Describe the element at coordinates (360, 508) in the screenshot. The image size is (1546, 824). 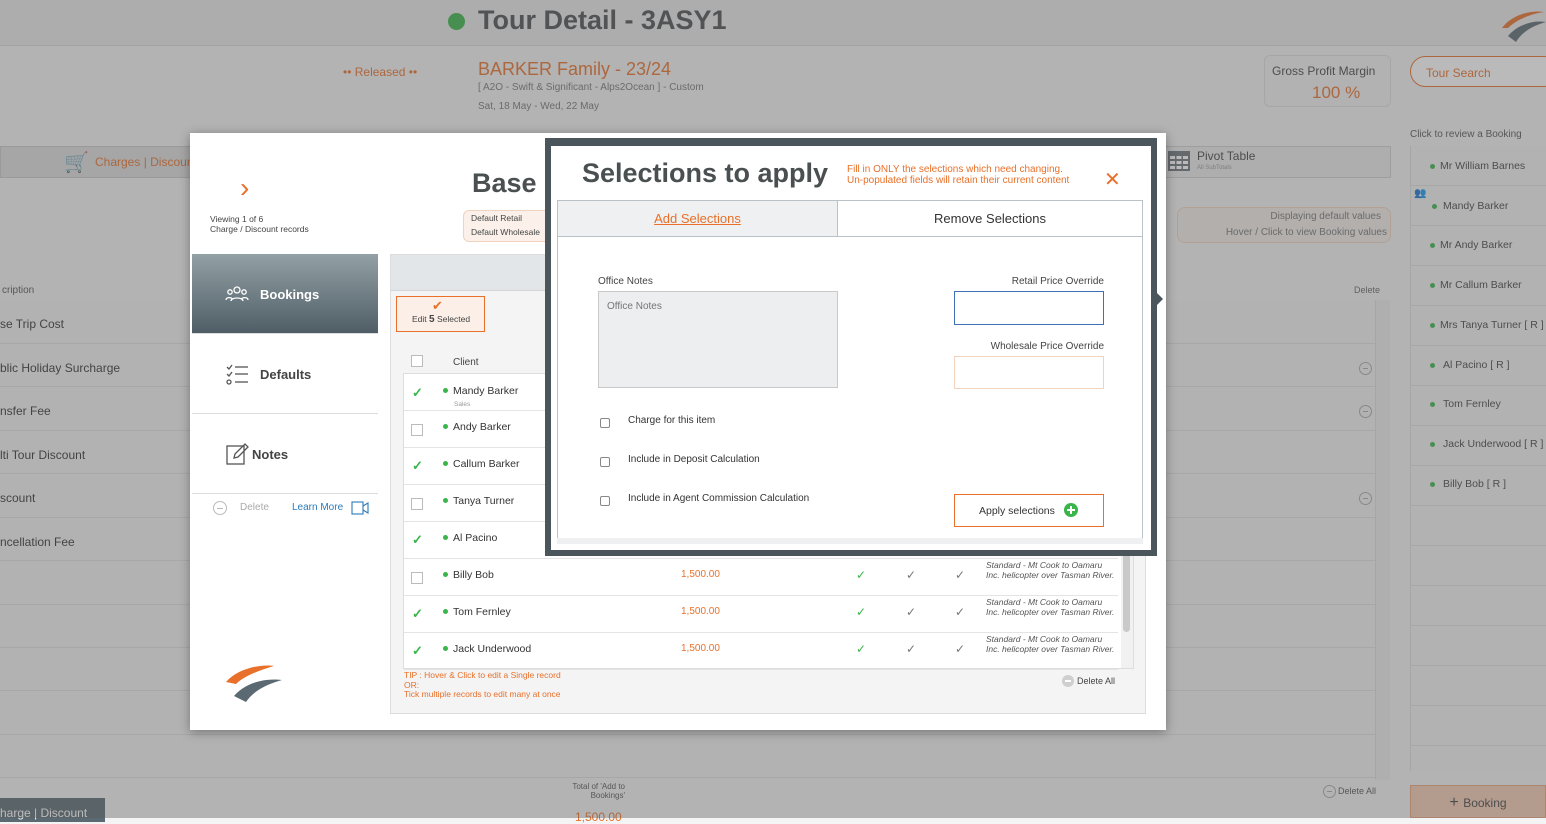
I see `video-icon` at that location.